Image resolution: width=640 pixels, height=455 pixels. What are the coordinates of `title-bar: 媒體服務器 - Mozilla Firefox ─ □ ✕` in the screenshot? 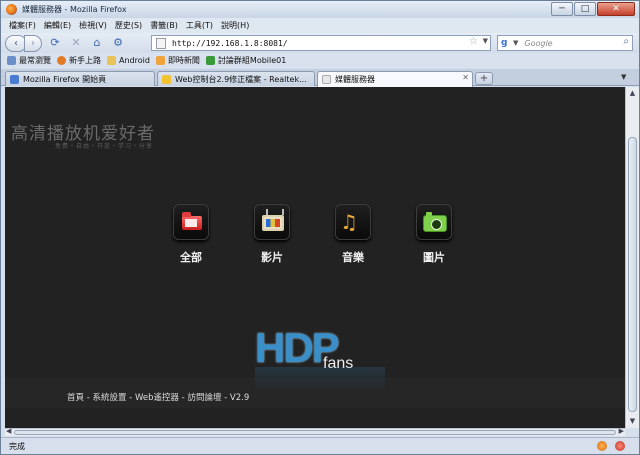 It's located at (320, 9).